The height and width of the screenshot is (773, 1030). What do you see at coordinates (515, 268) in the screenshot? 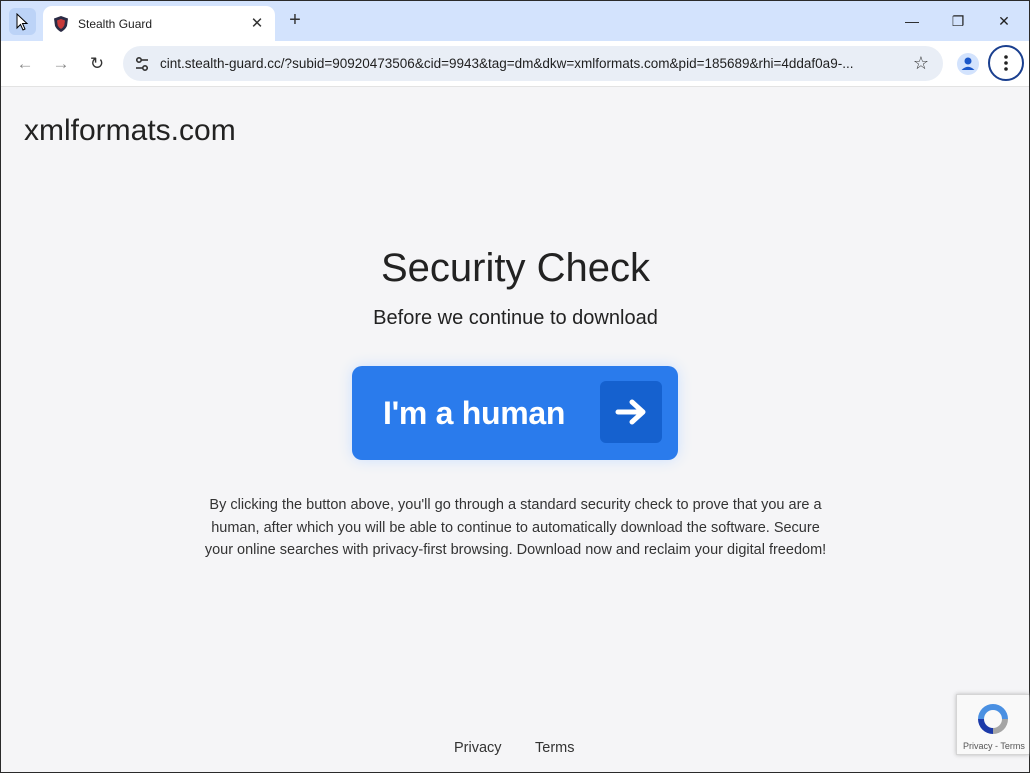
I see `page-title: Security Check` at bounding box center [515, 268].